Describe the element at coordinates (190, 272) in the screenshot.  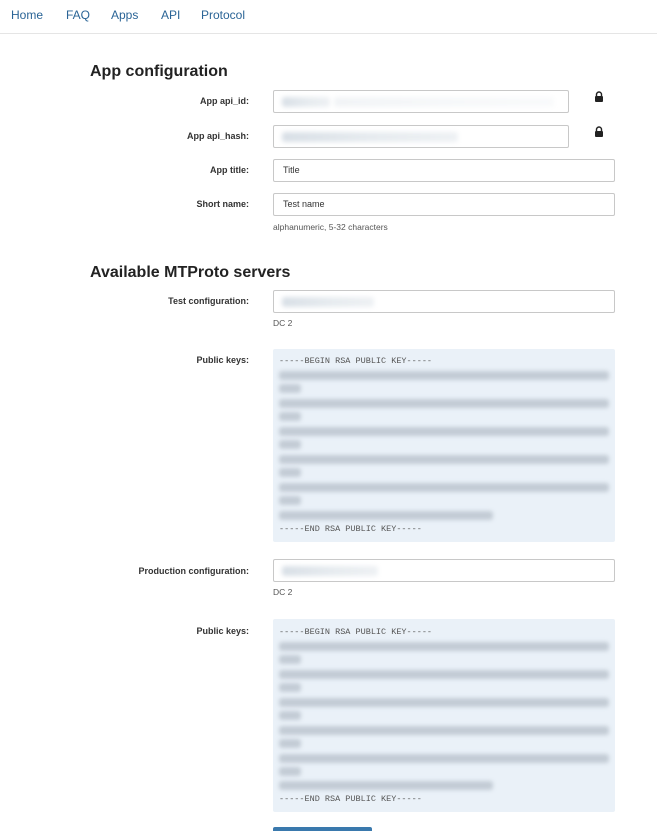
I see `mtproto-servers-heading: Available MTProto servers` at that location.